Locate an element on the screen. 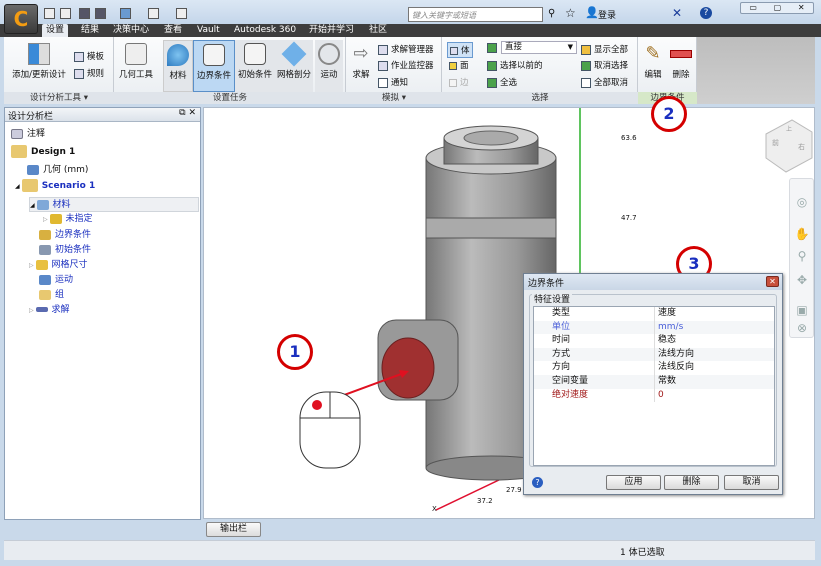  tree-item-materials: ◢ 材料 is located at coordinates (114, 204).